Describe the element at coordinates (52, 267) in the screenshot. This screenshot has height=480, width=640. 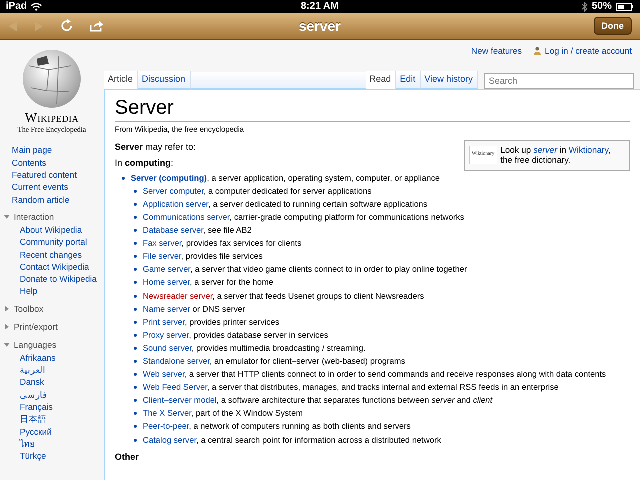
I see `sidebar-link: Contact Wikipedia` at that location.